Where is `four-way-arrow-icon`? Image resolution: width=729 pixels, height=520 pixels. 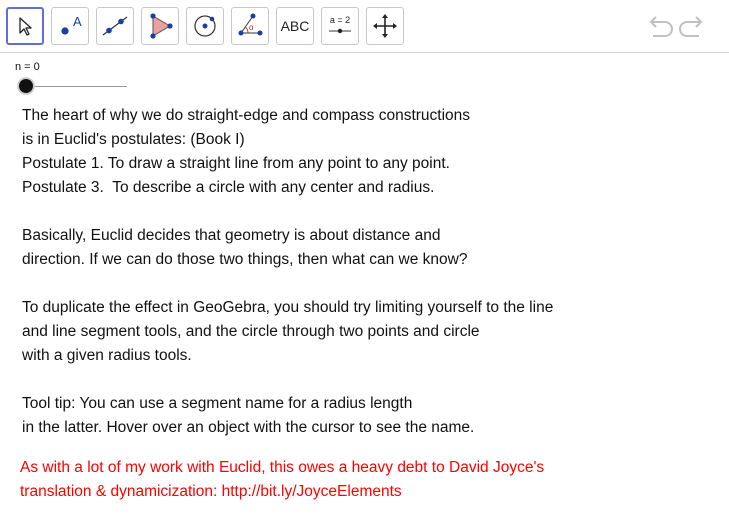 four-way-arrow-icon is located at coordinates (385, 26).